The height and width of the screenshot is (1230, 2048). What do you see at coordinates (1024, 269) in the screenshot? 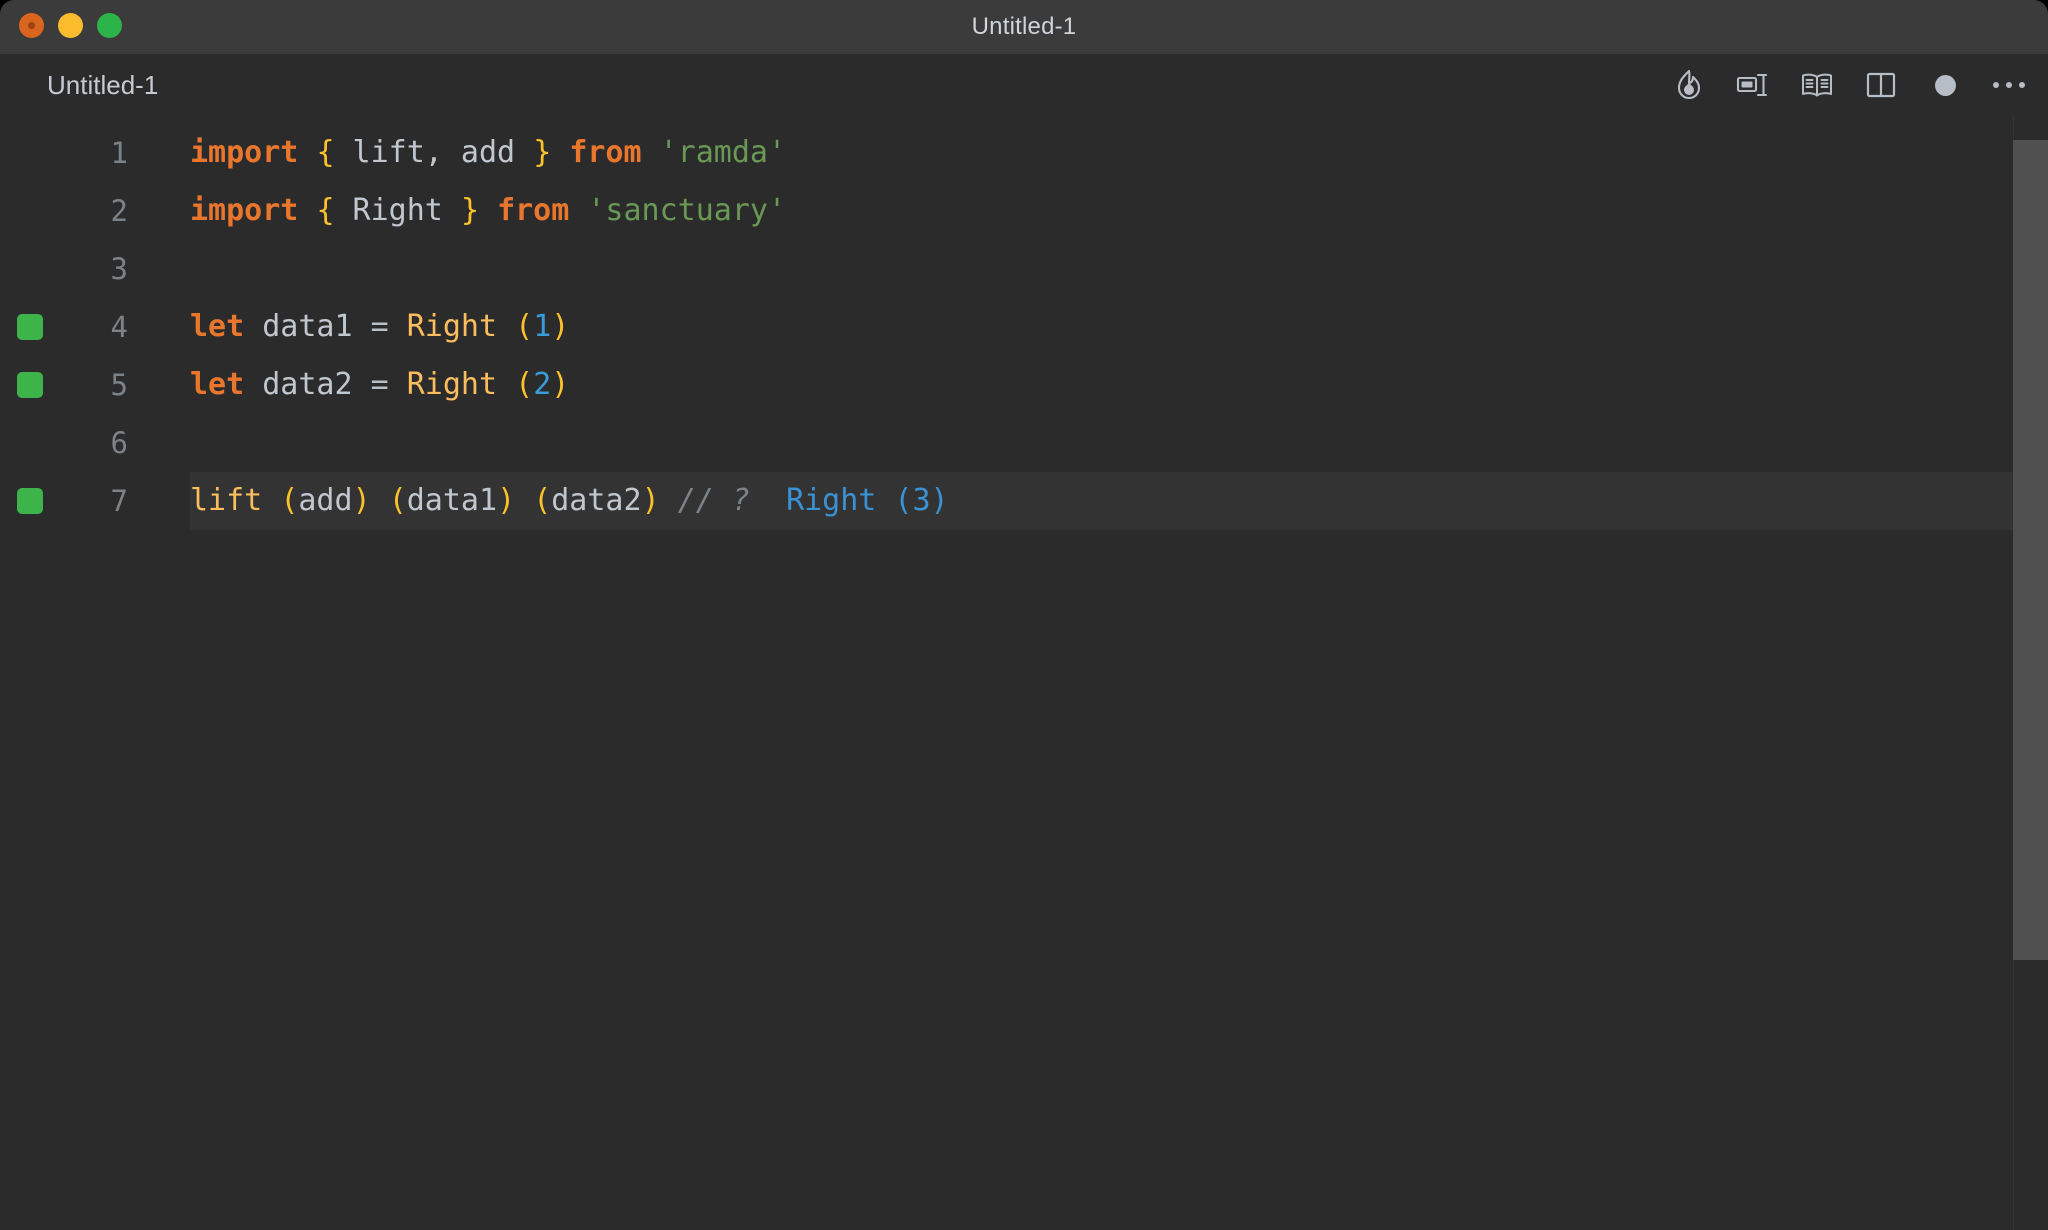
I see `code-line: 3` at bounding box center [1024, 269].